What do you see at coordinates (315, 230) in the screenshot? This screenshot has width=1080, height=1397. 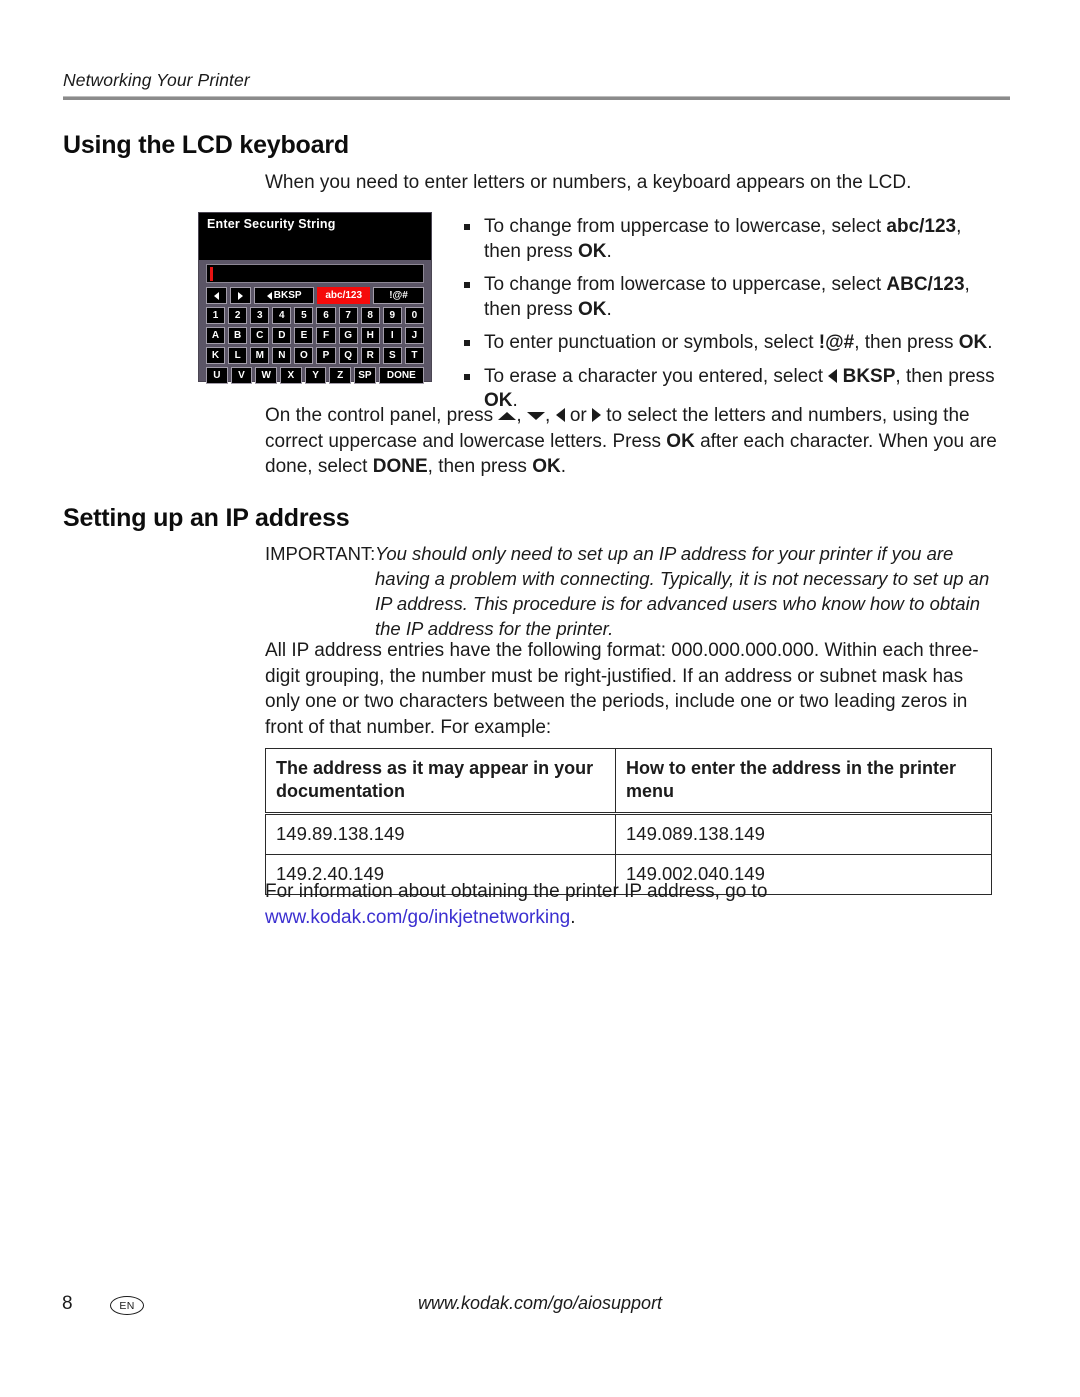 I see `lcd-title: Enter Security String` at bounding box center [315, 230].